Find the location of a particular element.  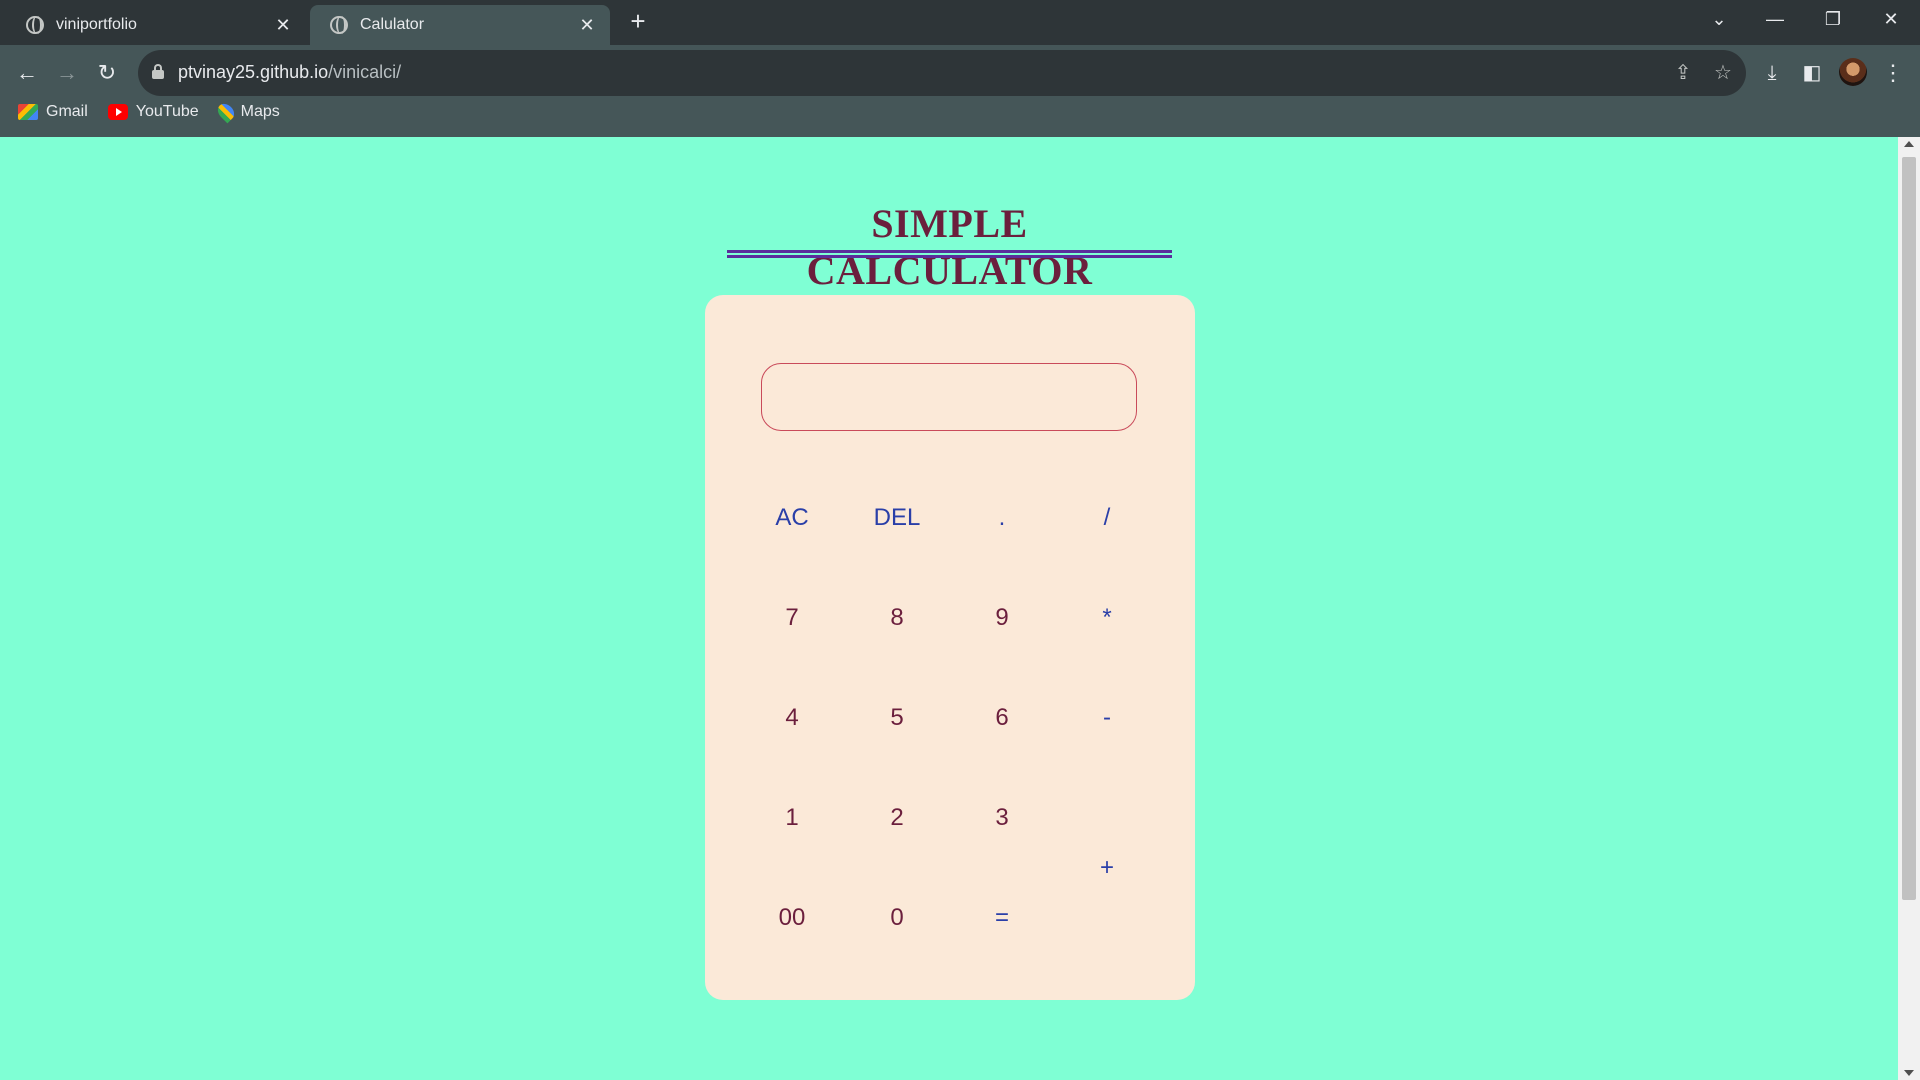

decimal-button: . is located at coordinates (1002, 518).